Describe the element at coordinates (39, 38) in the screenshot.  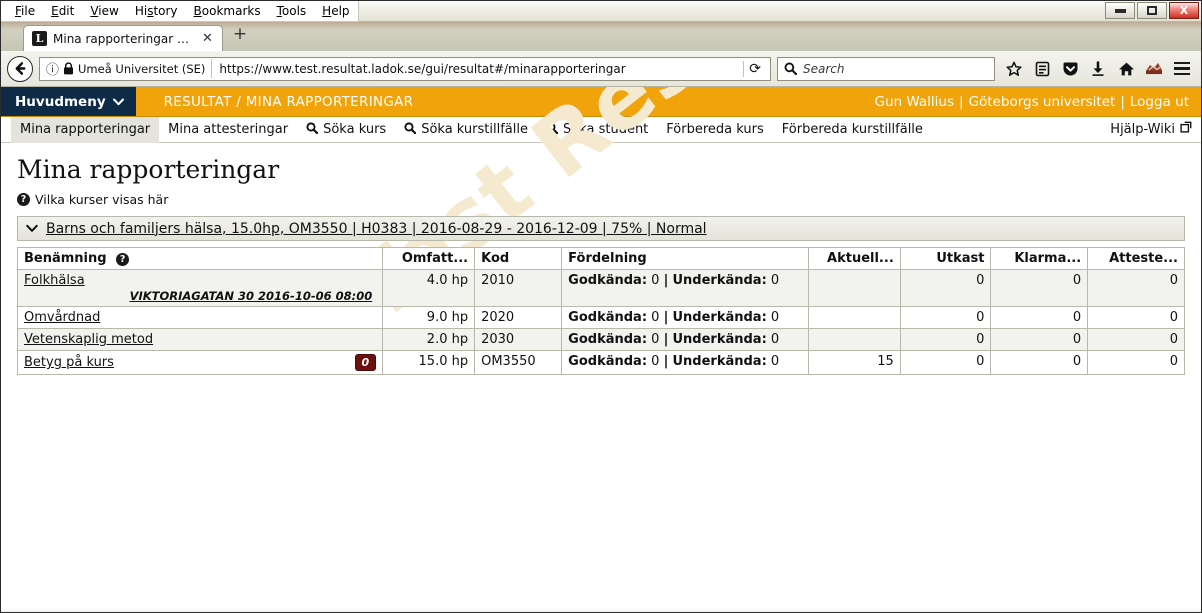
I see `tab-favicon-icon: L` at that location.